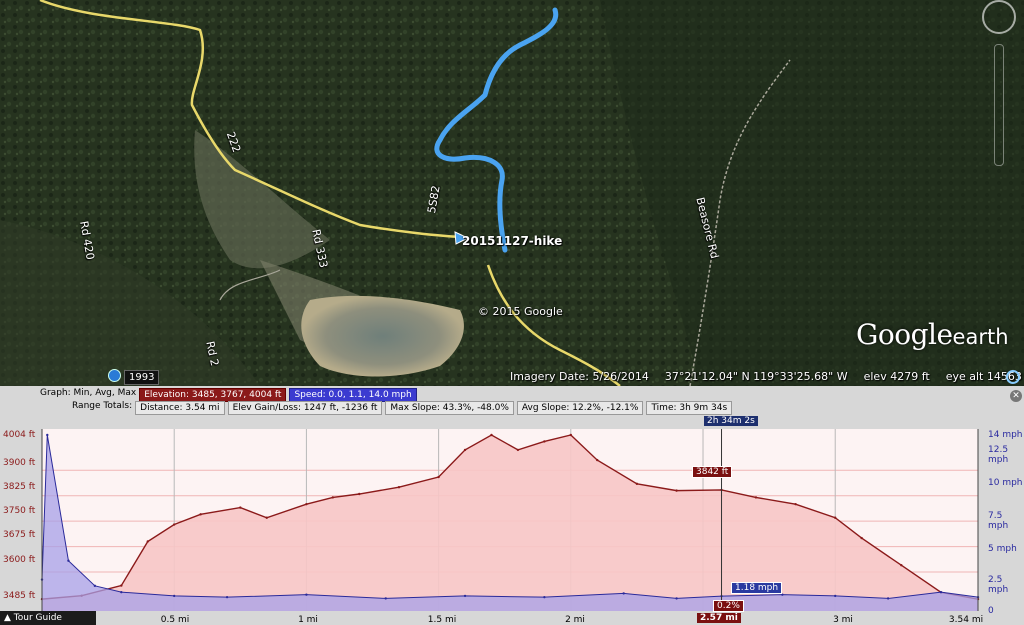 This screenshot has width=1024, height=625. What do you see at coordinates (442, 620) in the screenshot?
I see `x-axis-label: 1.5 mi` at bounding box center [442, 620].